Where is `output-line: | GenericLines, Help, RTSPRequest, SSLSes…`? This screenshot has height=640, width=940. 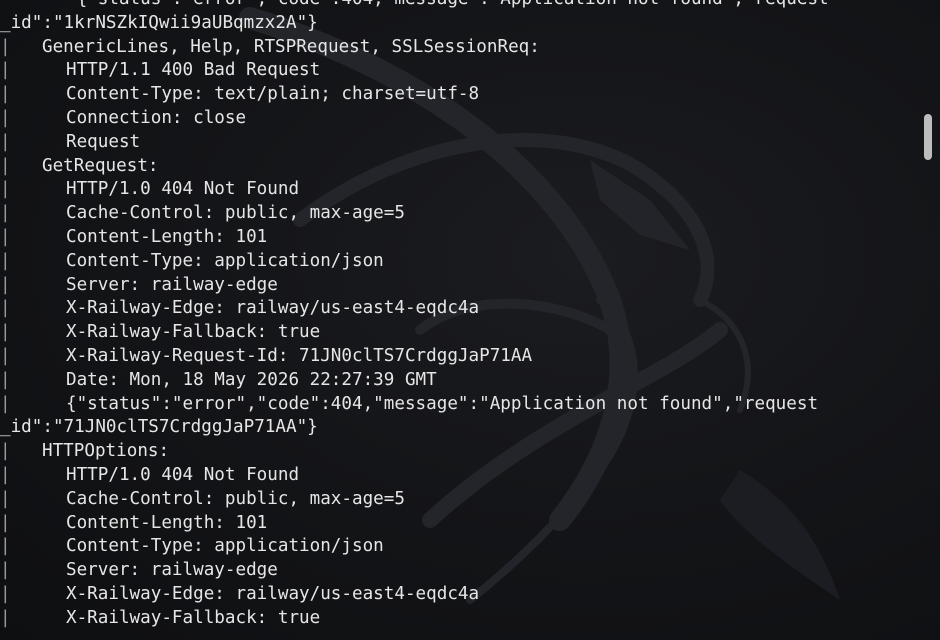 output-line: | GenericLines, Help, RTSPRequest, SSLSes… is located at coordinates (456, 48).